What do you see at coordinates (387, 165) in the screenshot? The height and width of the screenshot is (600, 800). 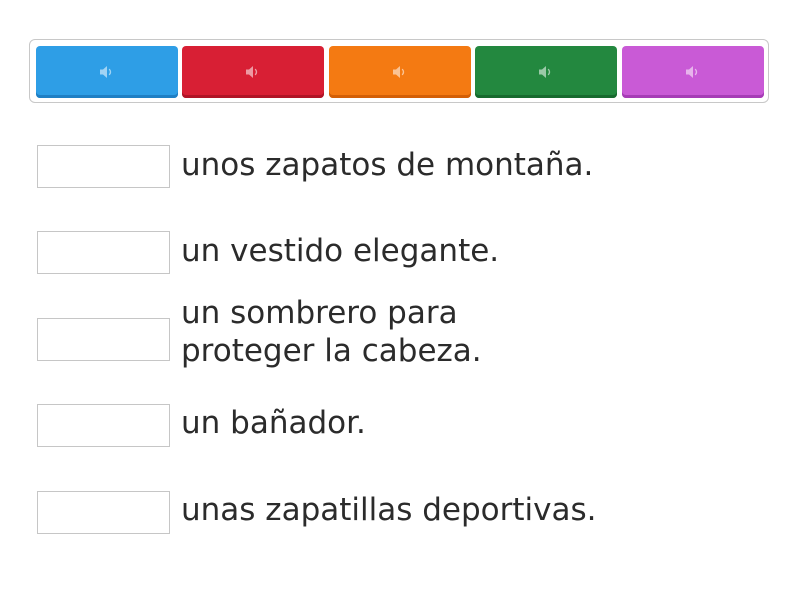 I see `item-text-1: unos zapatos de montaña.` at bounding box center [387, 165].